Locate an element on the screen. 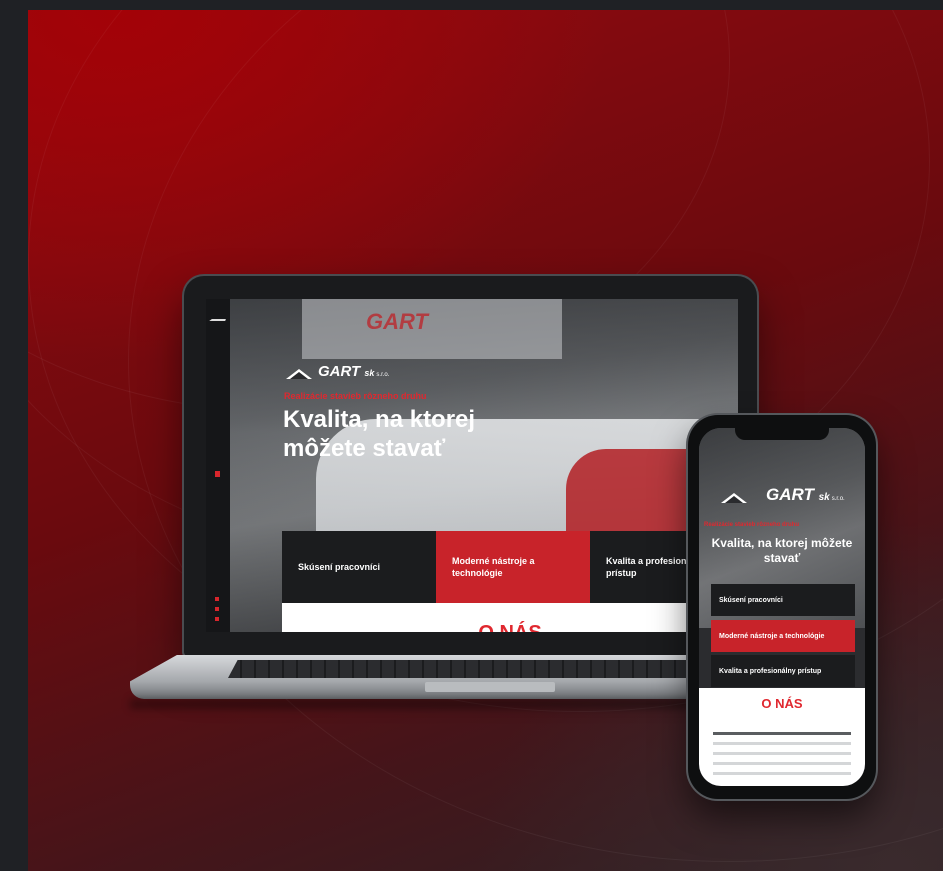 The width and height of the screenshot is (943, 871). menu-marker-icon is located at coordinates (217, 474).